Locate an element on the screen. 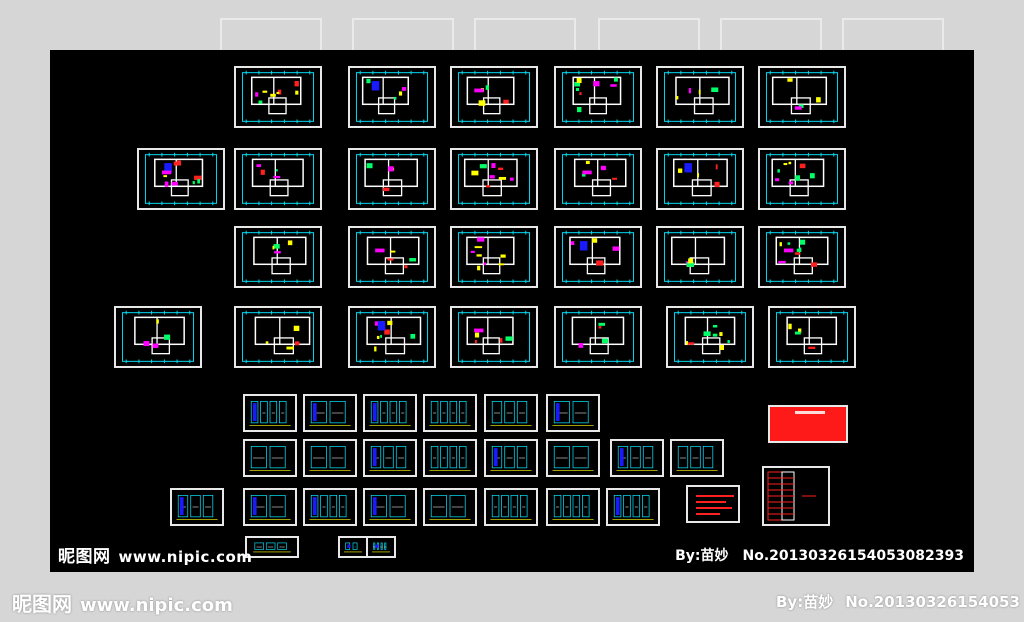 Image resolution: width=1024 pixels, height=622 pixels. outer-watermark-site-name: 昵图网 is located at coordinates (42, 604).